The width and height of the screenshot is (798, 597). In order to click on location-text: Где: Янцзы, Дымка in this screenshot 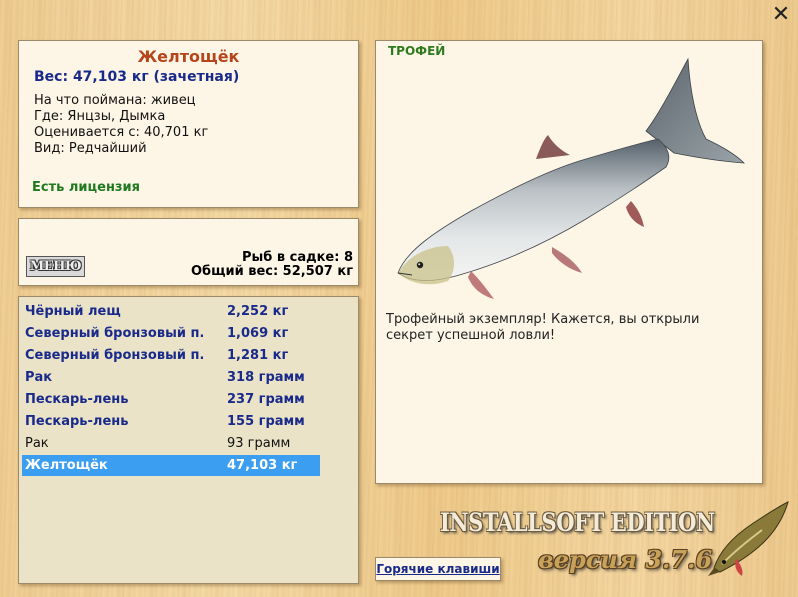, I will do `click(100, 116)`.